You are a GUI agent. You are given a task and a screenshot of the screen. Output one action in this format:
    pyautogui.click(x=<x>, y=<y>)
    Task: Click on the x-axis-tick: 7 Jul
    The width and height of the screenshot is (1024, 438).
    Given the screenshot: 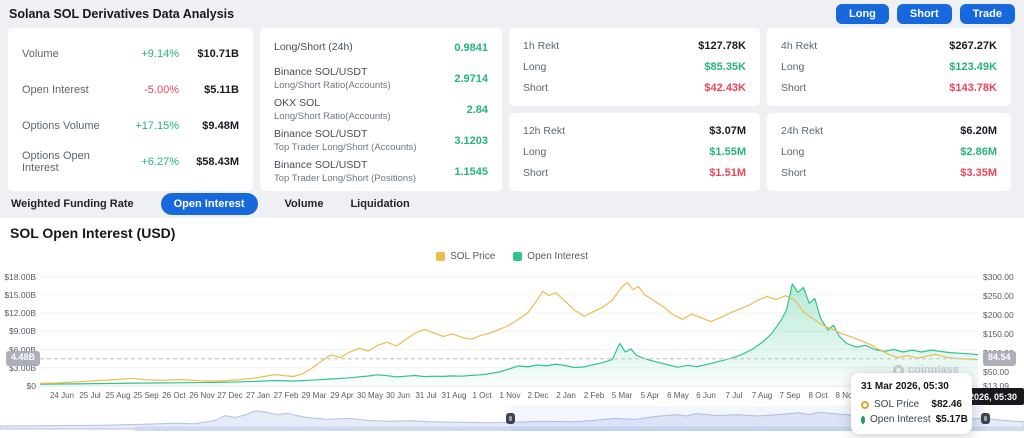 What is the action you would take?
    pyautogui.click(x=734, y=395)
    